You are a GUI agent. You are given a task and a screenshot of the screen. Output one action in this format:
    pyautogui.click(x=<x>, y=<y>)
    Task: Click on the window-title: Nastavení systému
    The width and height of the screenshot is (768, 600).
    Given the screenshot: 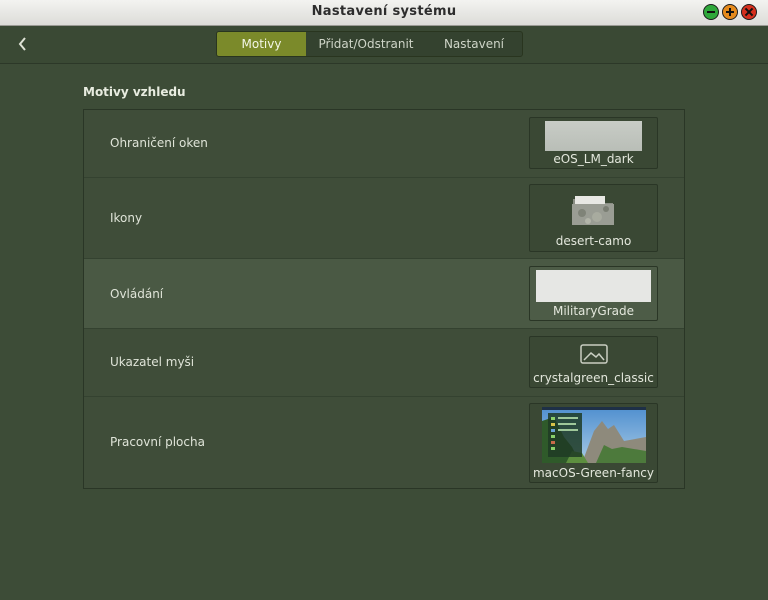 What is the action you would take?
    pyautogui.click(x=384, y=11)
    